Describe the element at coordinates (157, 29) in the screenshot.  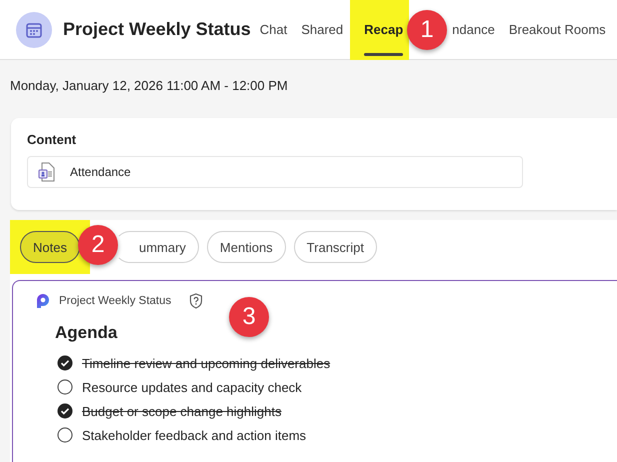
I see `meeting-title: Project Weekly Status` at that location.